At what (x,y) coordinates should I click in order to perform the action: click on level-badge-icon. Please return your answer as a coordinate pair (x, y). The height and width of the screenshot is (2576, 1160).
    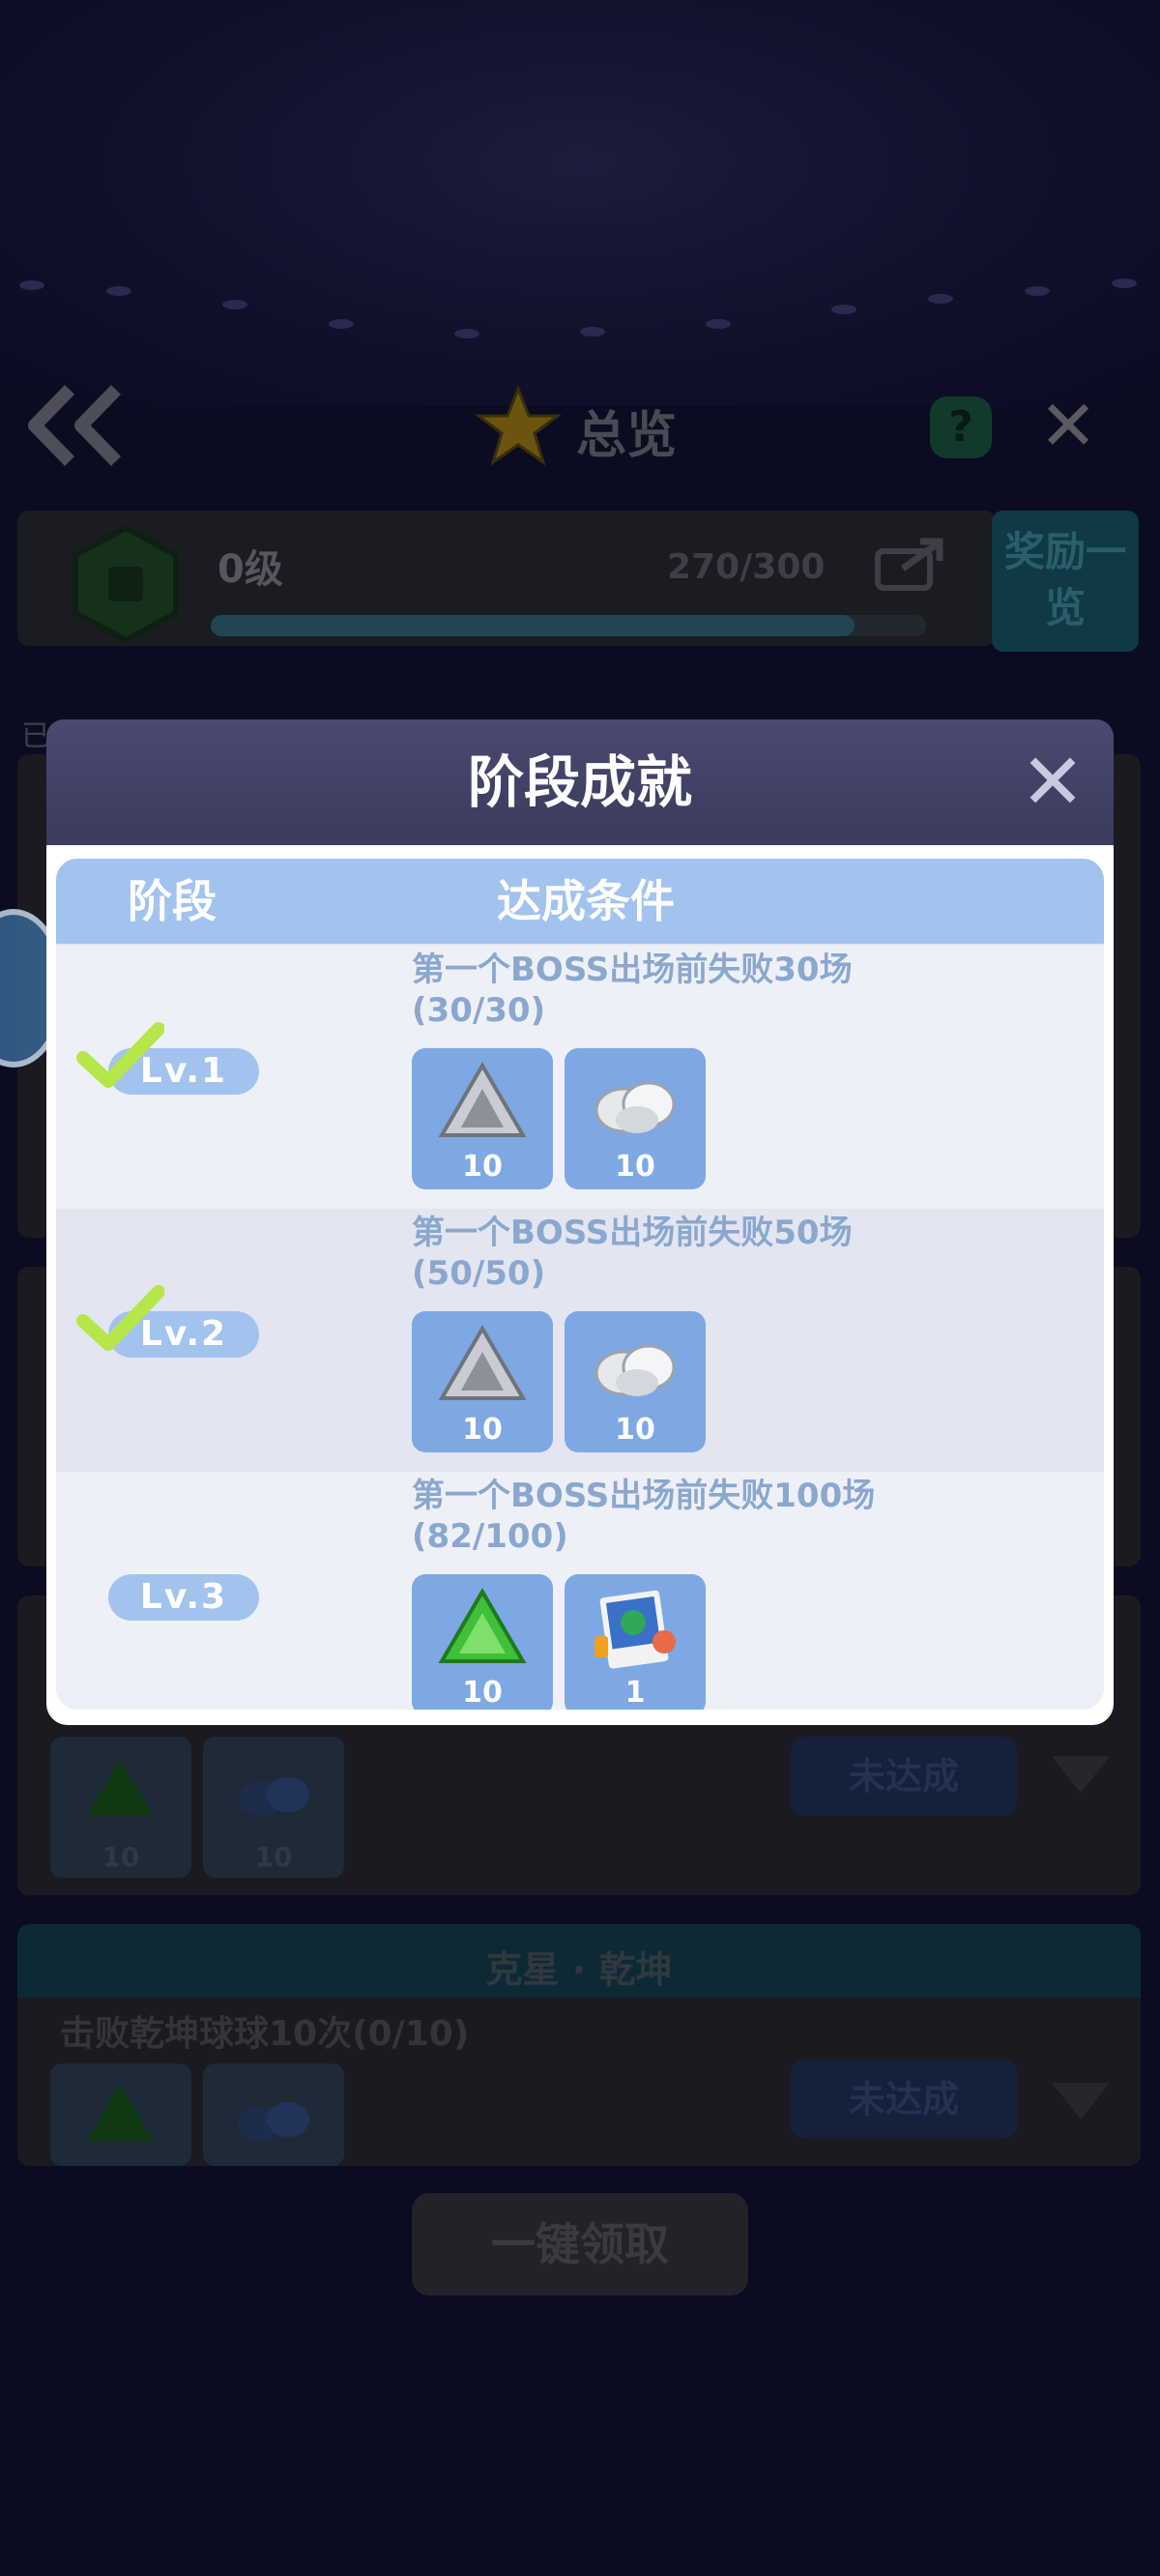
    Looking at the image, I should click on (126, 584).